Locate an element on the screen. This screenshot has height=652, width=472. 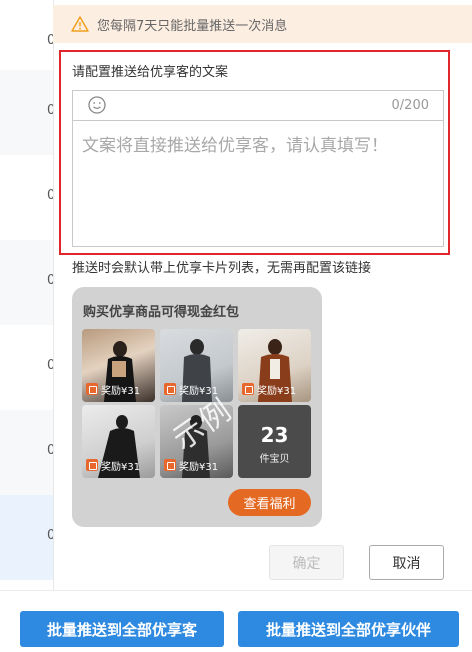
warning-icon is located at coordinates (80, 24).